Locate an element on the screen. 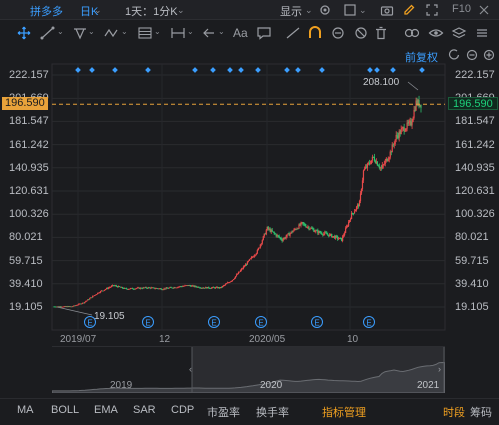 The height and width of the screenshot is (425, 499). price-tick-label: 120.631 is located at coordinates (475, 191).